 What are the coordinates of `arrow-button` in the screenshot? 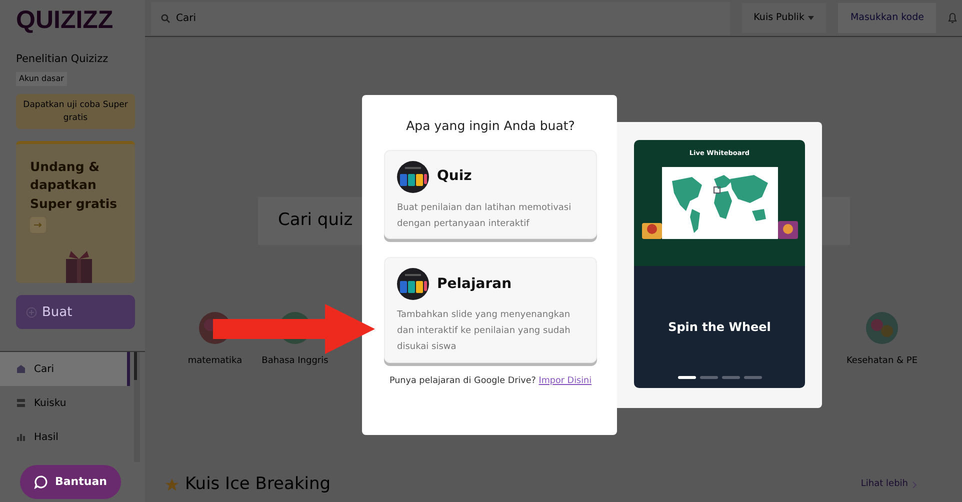 It's located at (38, 224).